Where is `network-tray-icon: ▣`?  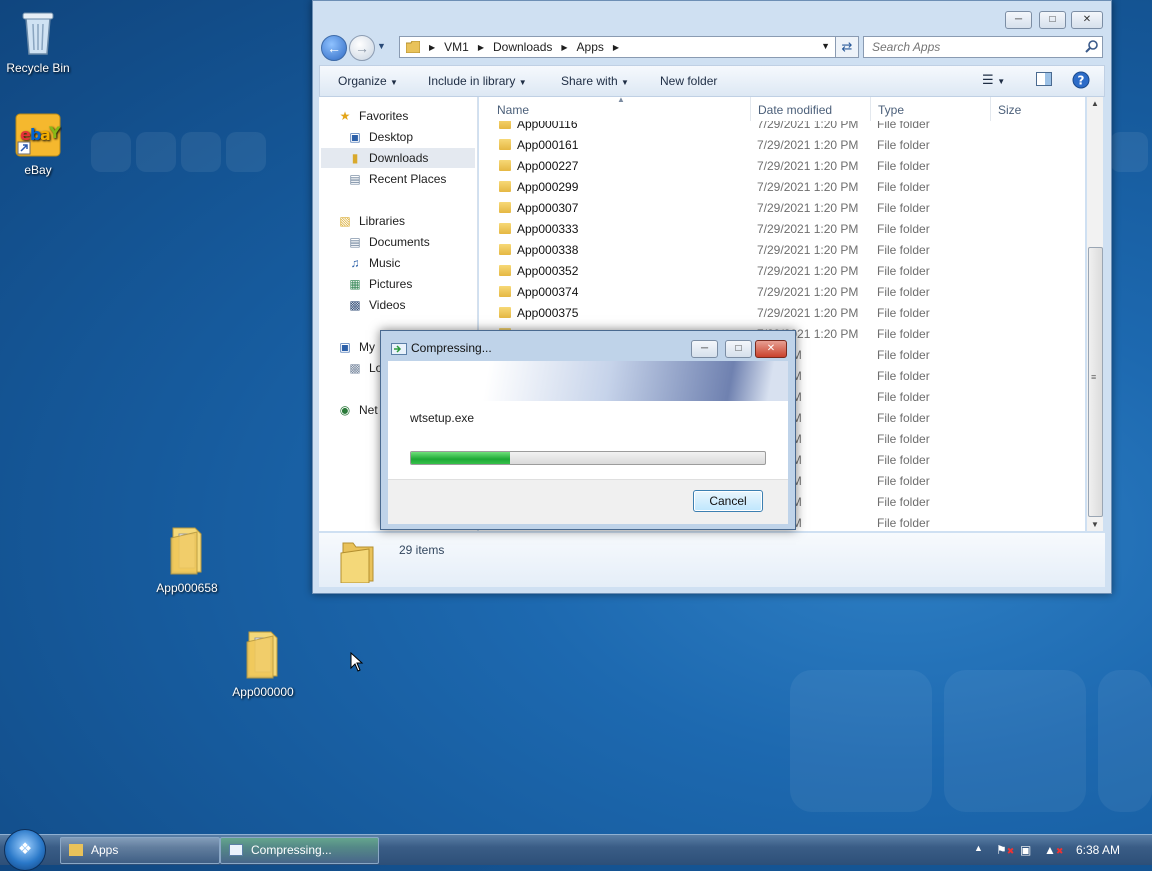
network-tray-icon: ▣ is located at coordinates (1025, 850).